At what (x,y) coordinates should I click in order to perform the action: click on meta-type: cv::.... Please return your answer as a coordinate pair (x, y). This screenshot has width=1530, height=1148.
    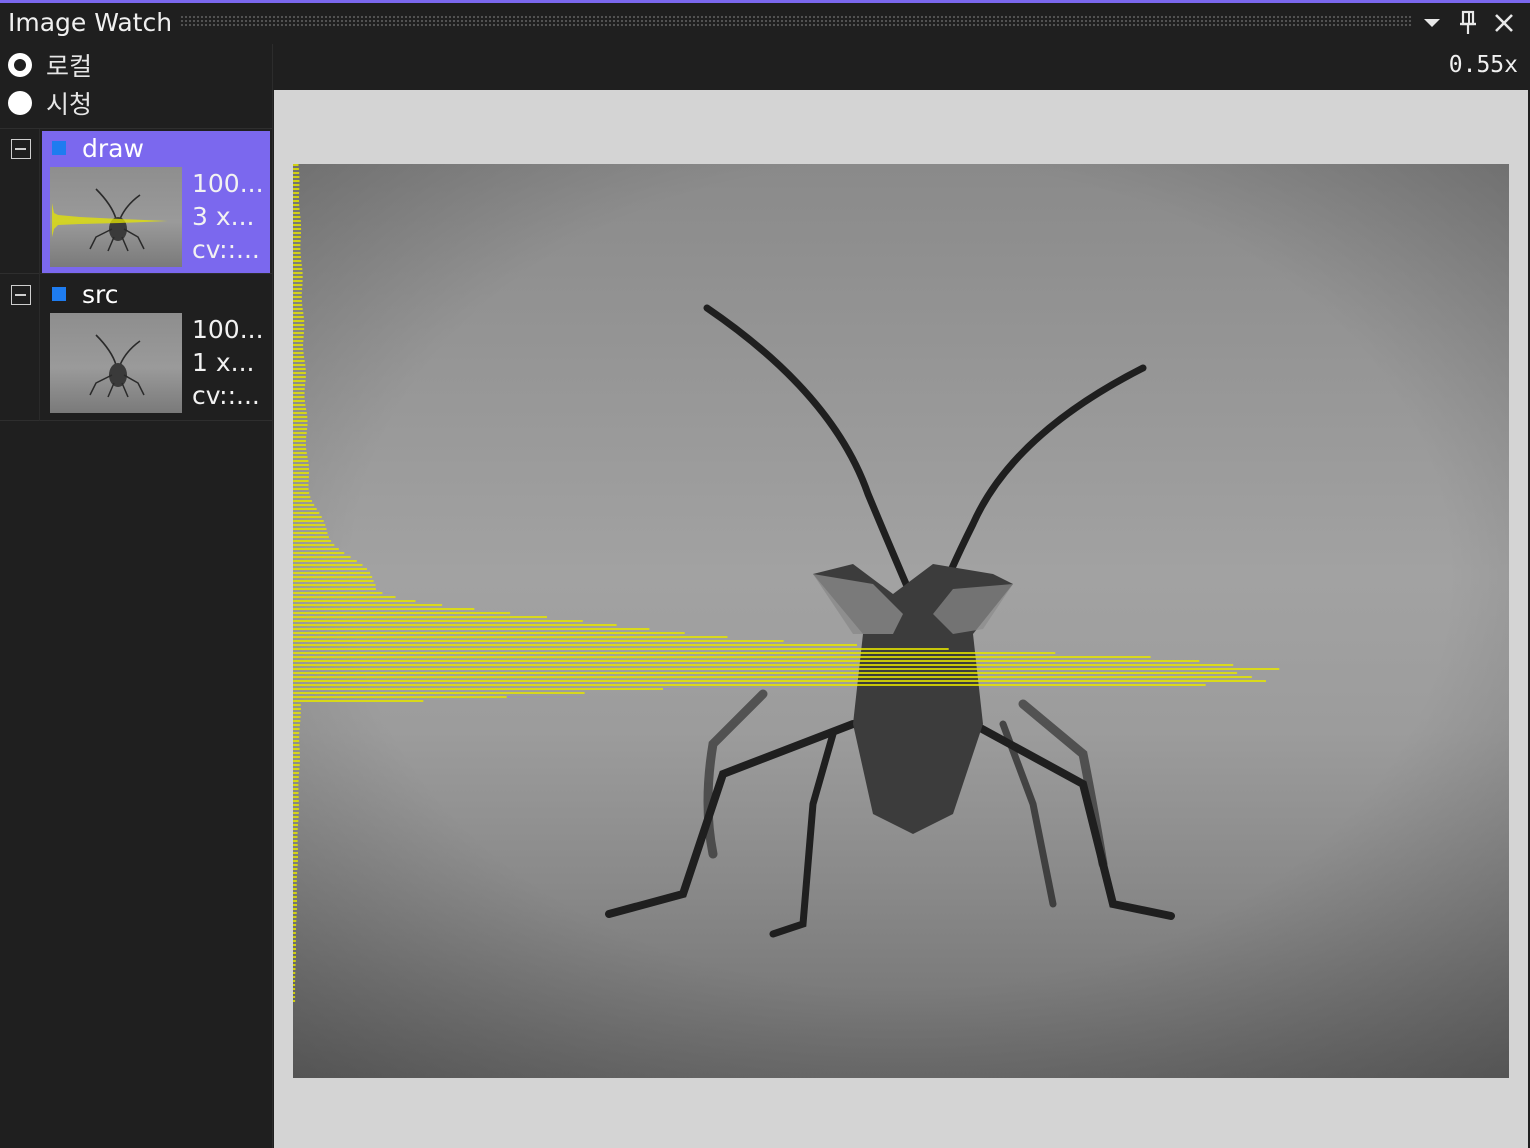
    Looking at the image, I should click on (226, 395).